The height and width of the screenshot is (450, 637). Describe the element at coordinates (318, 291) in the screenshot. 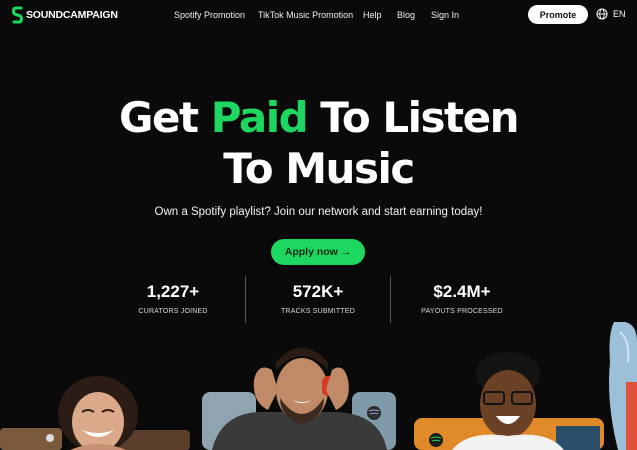

I see `stat-value: 572K+` at that location.